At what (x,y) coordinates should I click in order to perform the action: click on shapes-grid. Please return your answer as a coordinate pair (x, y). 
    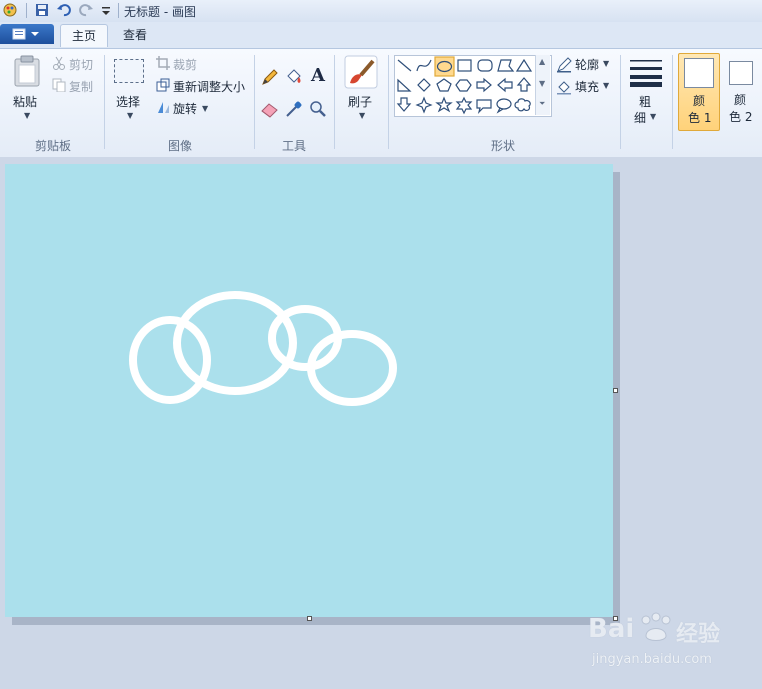
    Looking at the image, I should click on (464, 85).